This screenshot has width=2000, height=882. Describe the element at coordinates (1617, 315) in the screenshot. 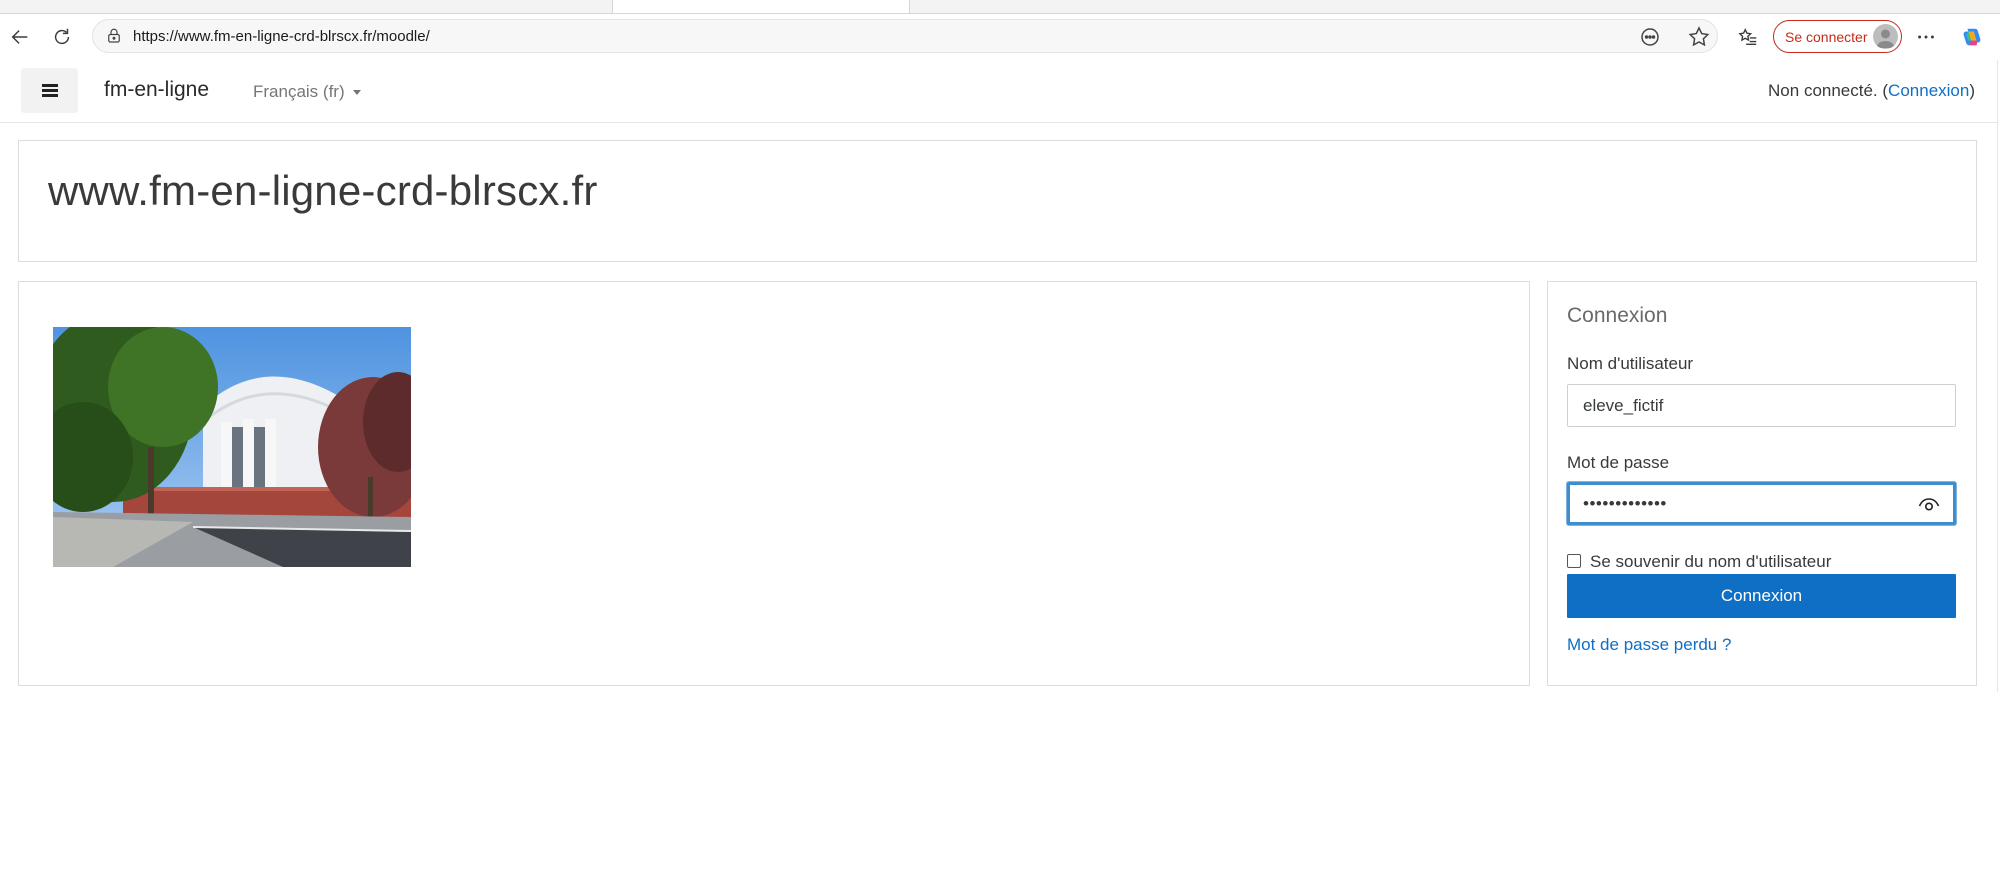

I see `login-block-title: Connexion` at that location.